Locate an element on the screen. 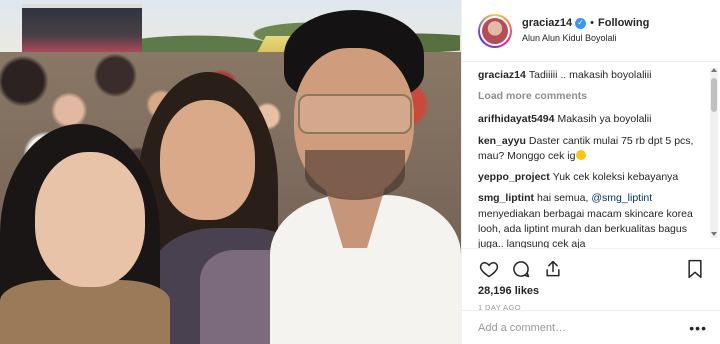 This screenshot has height=344, width=720. photo-stage is located at coordinates (82, 29).